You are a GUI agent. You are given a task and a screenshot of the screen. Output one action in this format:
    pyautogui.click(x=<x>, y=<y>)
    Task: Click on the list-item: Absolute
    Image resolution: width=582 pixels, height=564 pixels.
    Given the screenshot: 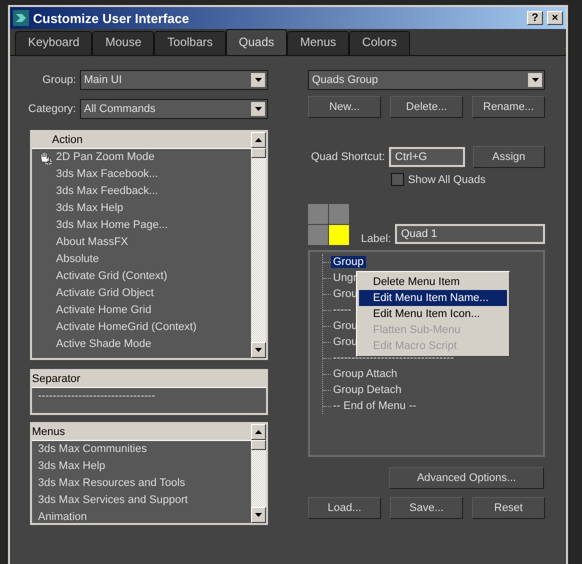 What is the action you would take?
    pyautogui.click(x=141, y=259)
    